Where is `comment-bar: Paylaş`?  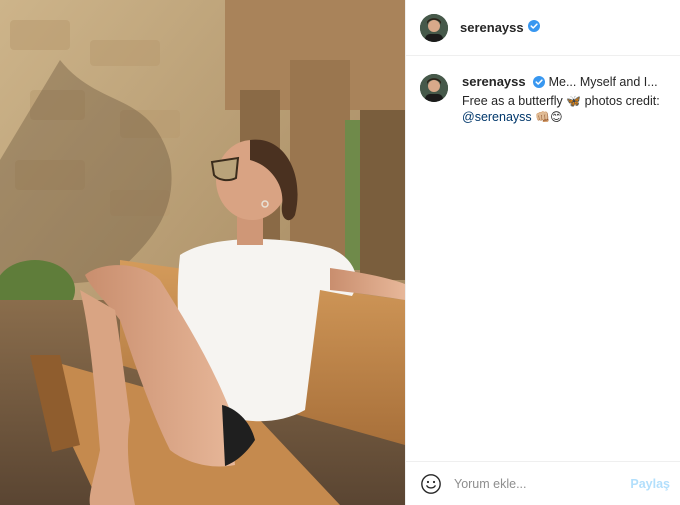
comment-bar: Paylaş is located at coordinates (543, 483).